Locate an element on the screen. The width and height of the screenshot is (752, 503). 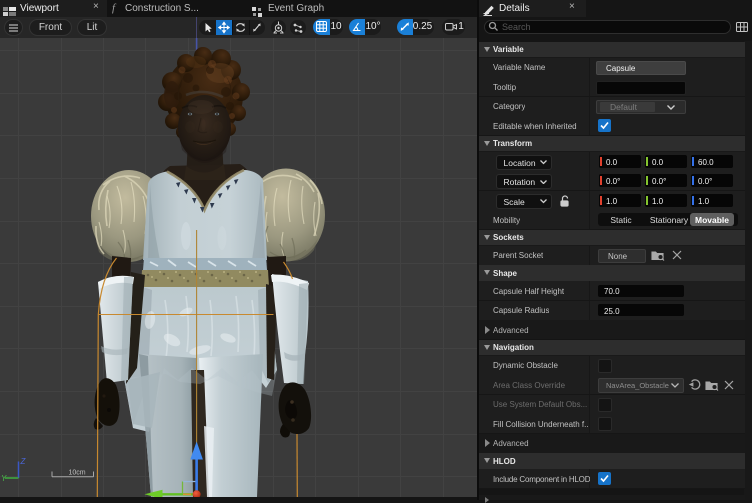
svg-text: Y is located at coordinates (4, 478).